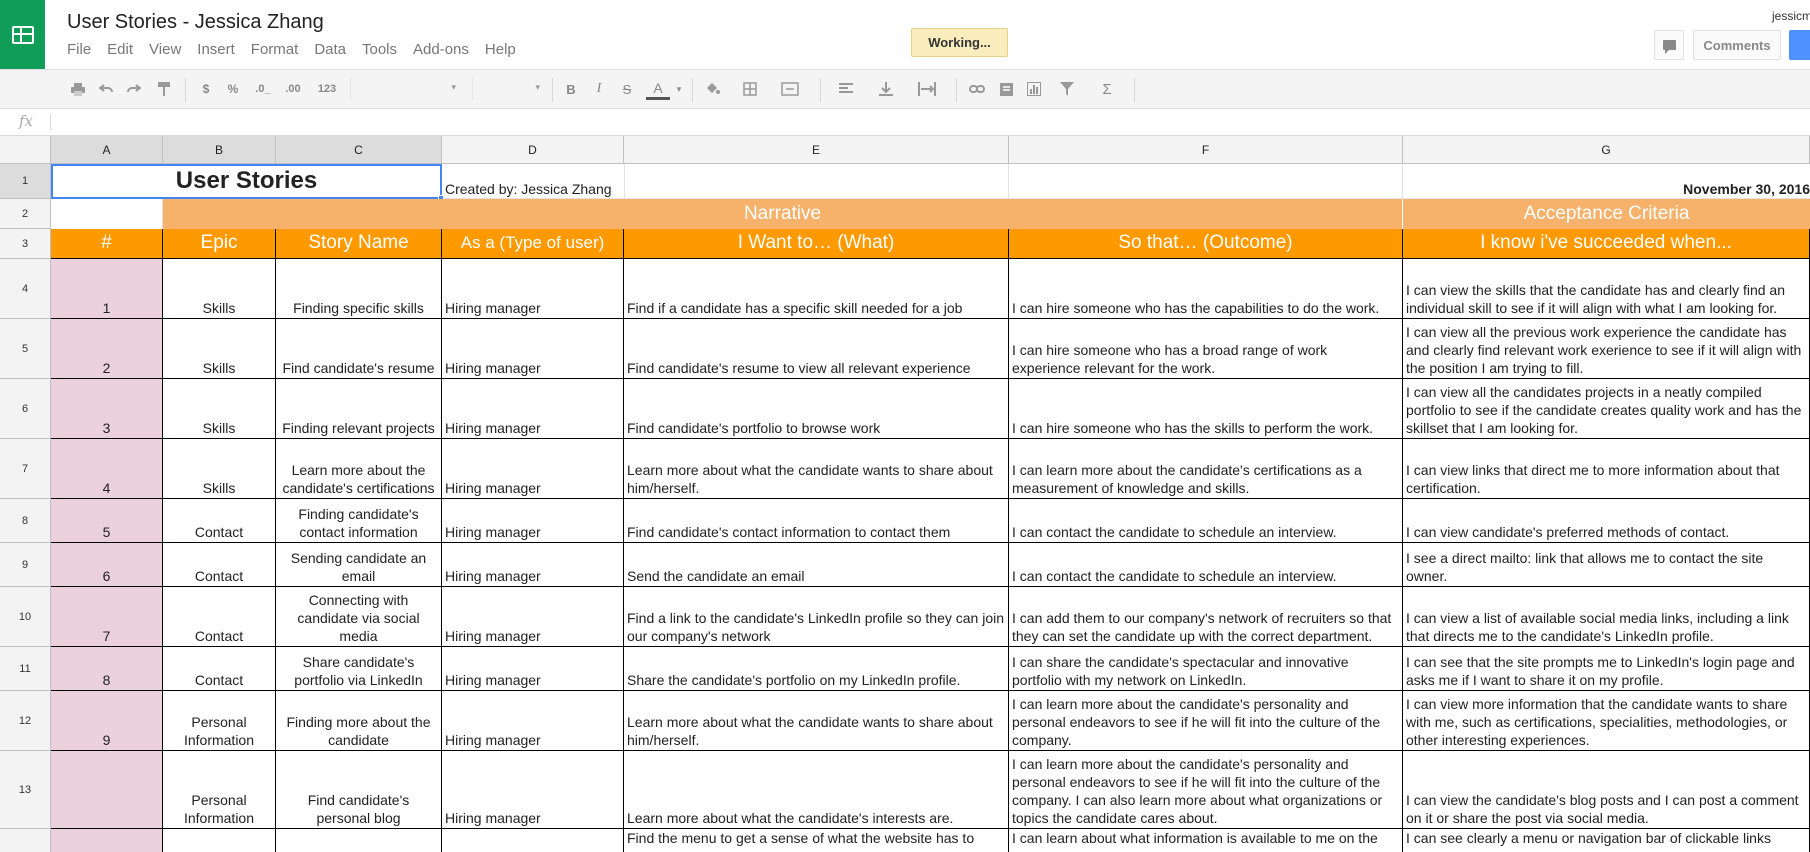 This screenshot has width=1810, height=852. What do you see at coordinates (107, 565) in the screenshot?
I see `cell-number: 6` at bounding box center [107, 565].